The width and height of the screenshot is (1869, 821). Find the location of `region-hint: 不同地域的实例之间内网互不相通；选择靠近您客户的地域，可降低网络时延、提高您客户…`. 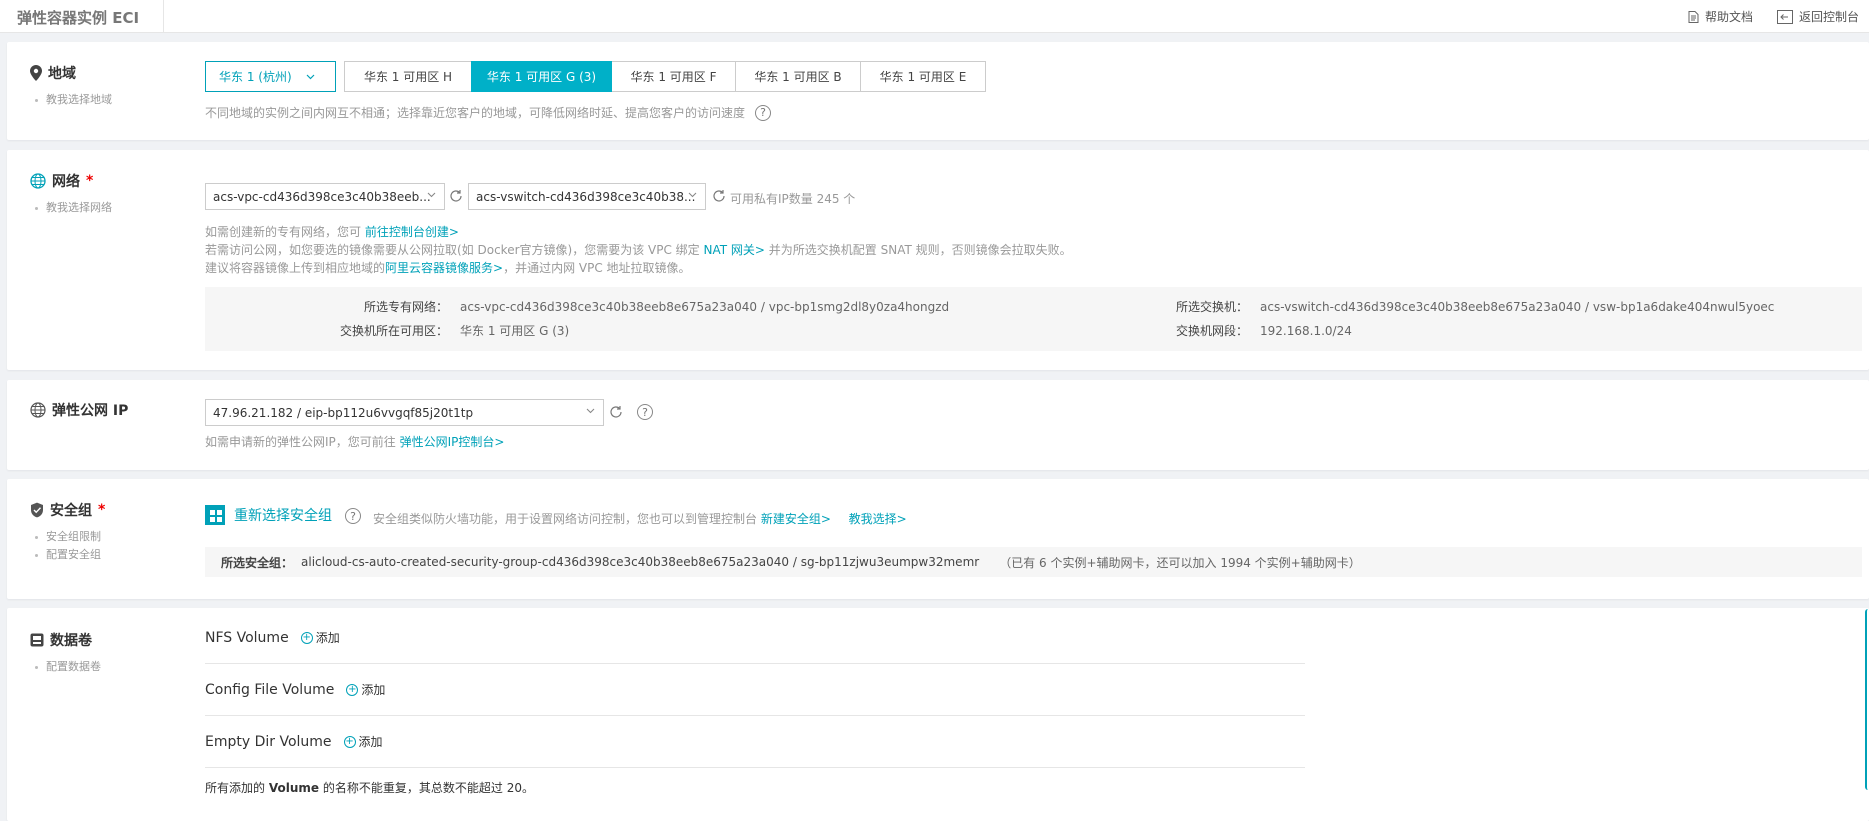

region-hint: 不同地域的实例之间内网互不相通；选择靠近您客户的地域，可降低网络时延、提高您客户… is located at coordinates (488, 112).